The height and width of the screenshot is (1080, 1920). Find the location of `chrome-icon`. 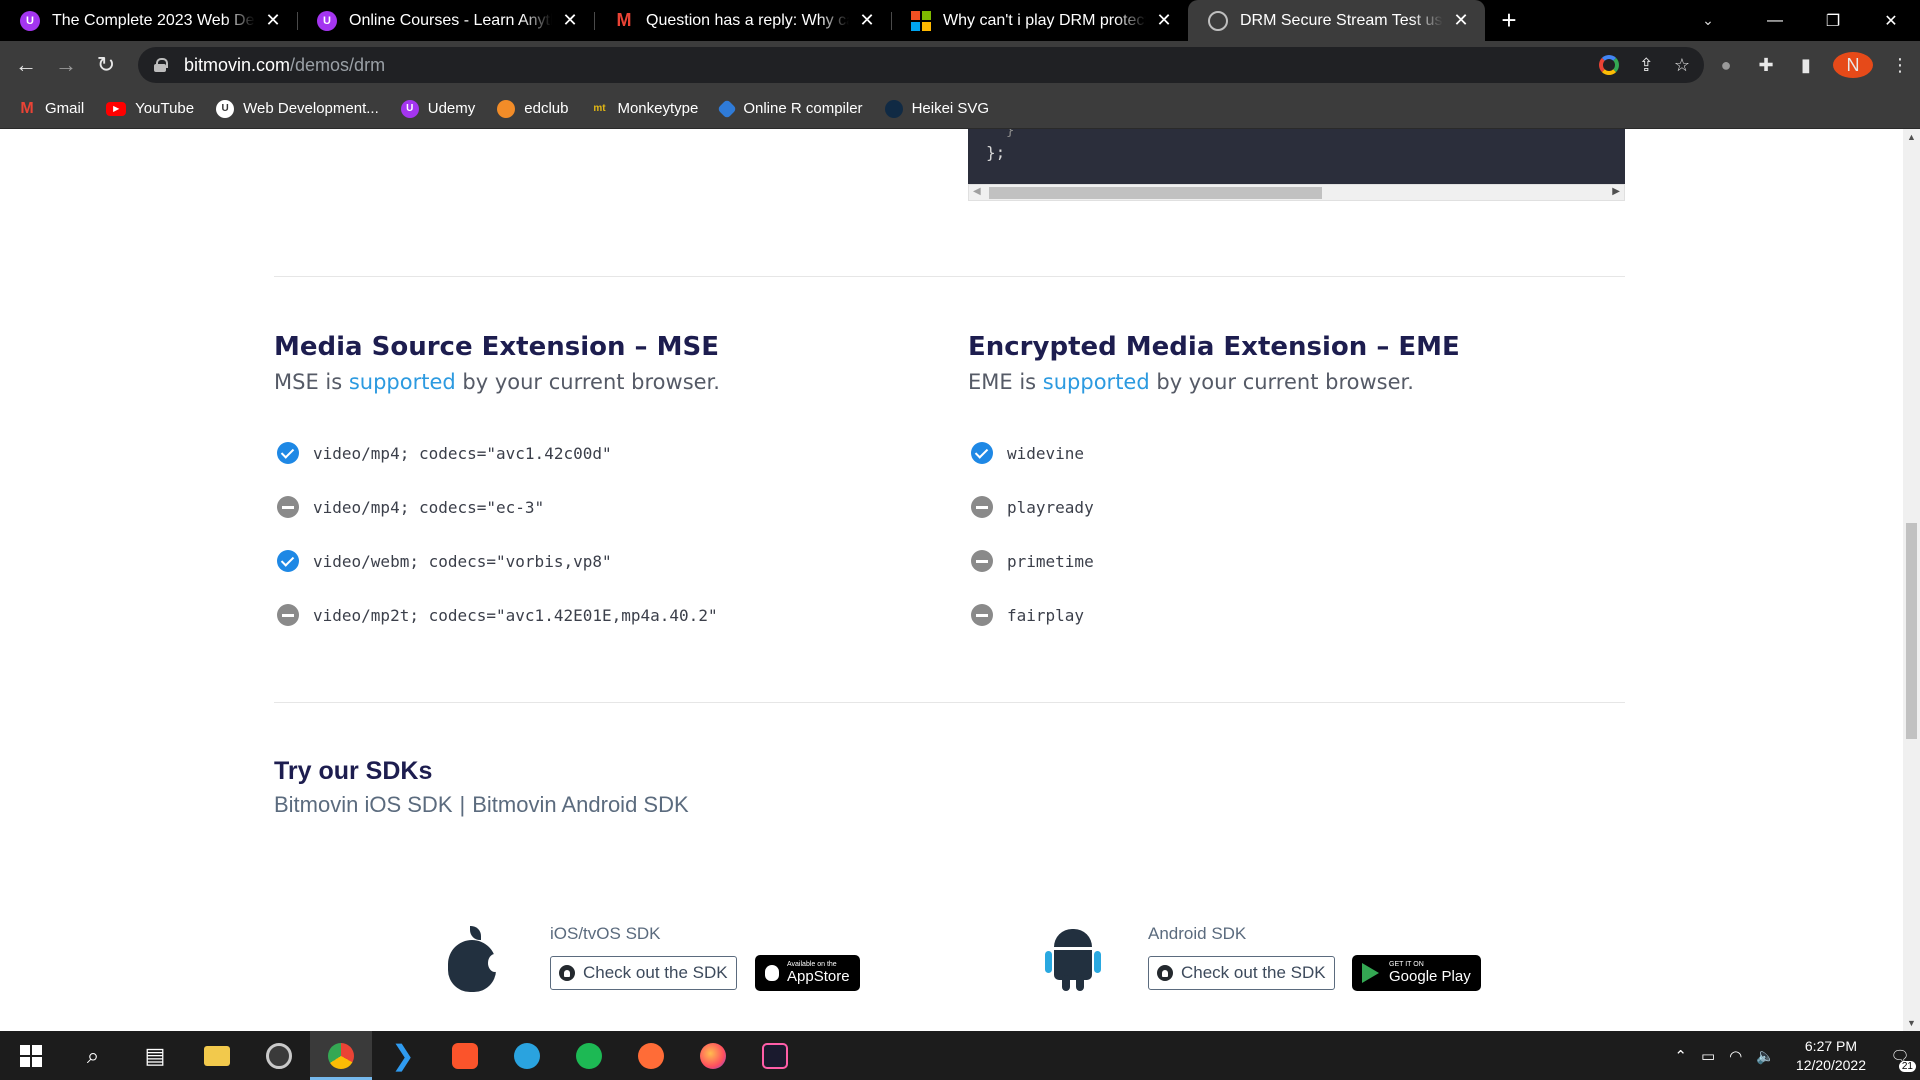

chrome-icon is located at coordinates (341, 1055).